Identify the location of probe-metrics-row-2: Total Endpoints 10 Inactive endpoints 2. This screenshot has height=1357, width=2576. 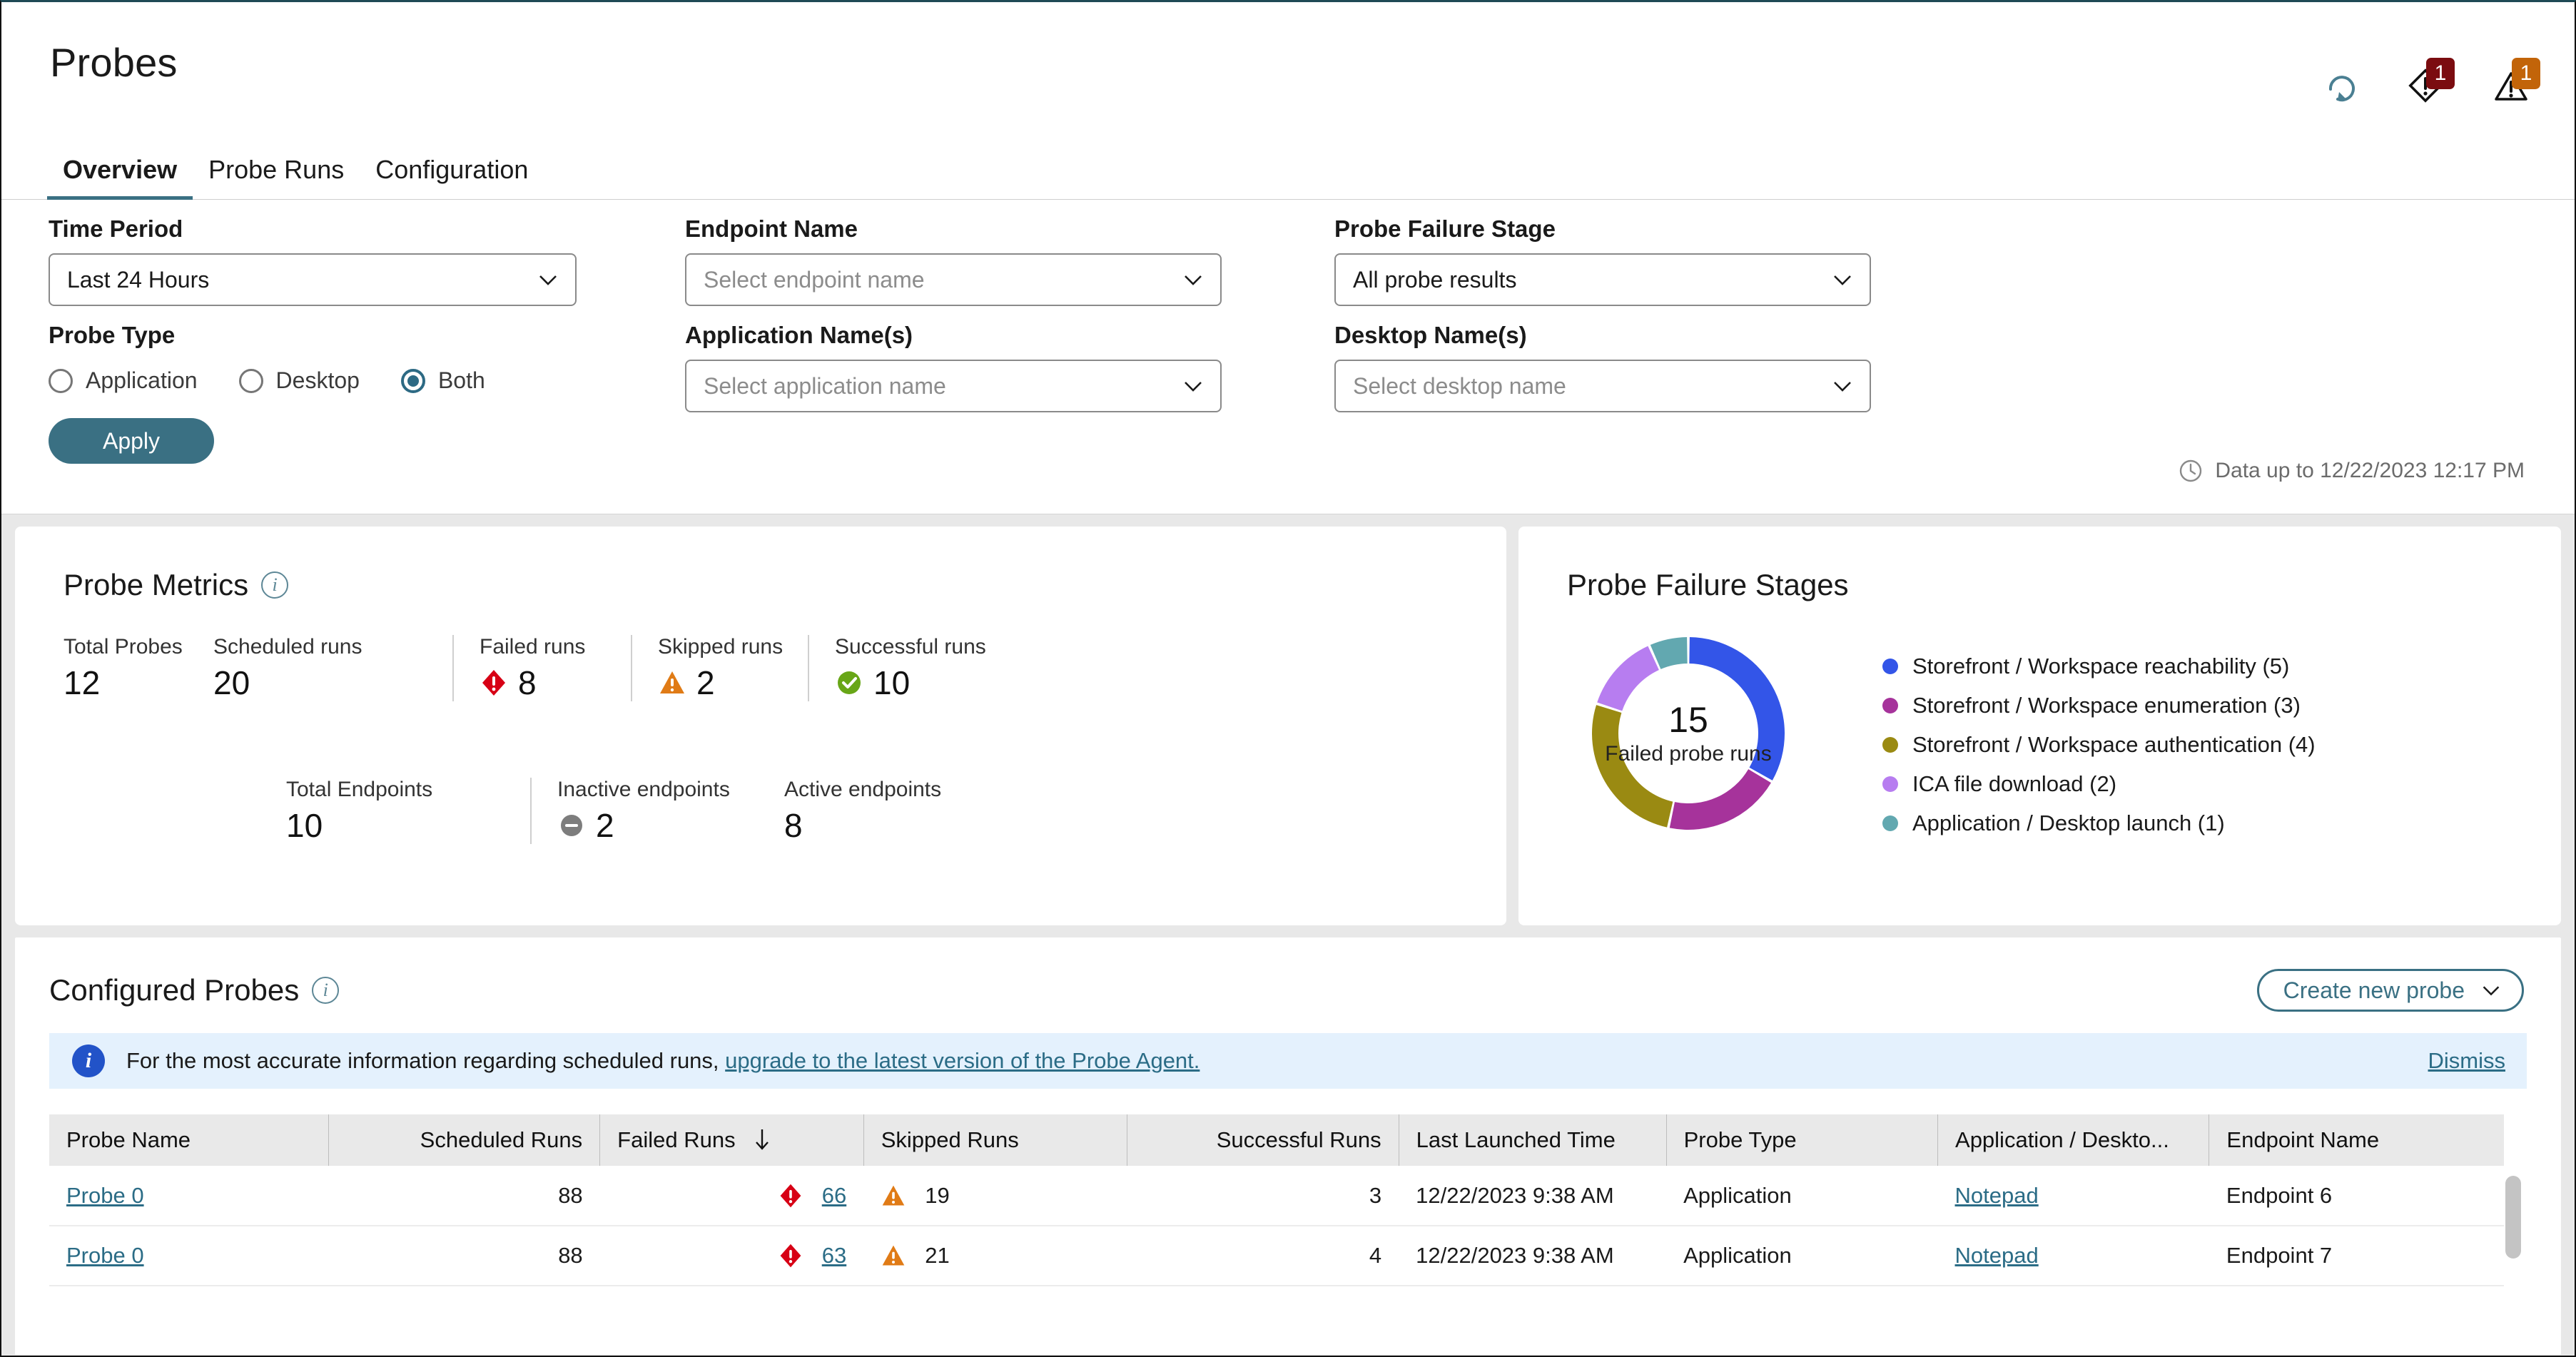
(613, 811).